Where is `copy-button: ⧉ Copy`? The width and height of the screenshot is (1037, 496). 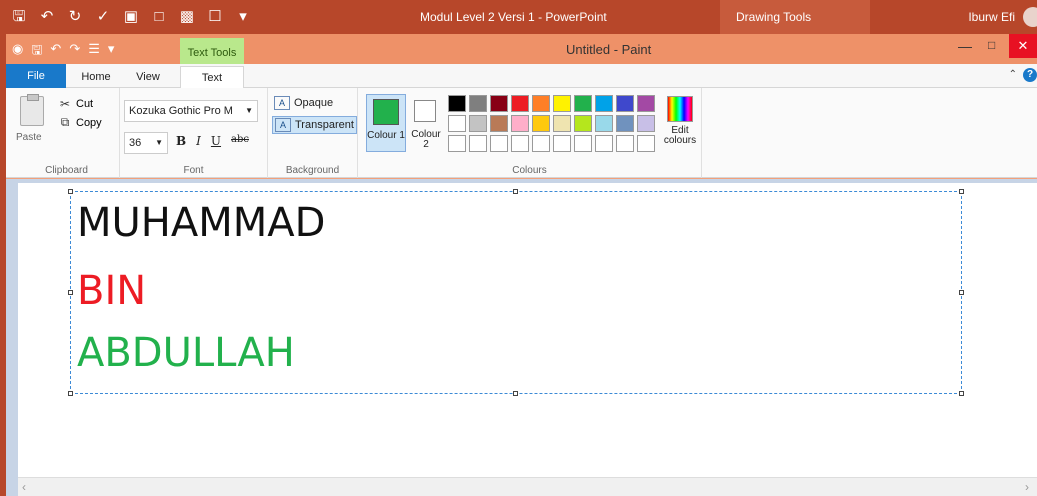
copy-button: ⧉ Copy is located at coordinates (80, 122).